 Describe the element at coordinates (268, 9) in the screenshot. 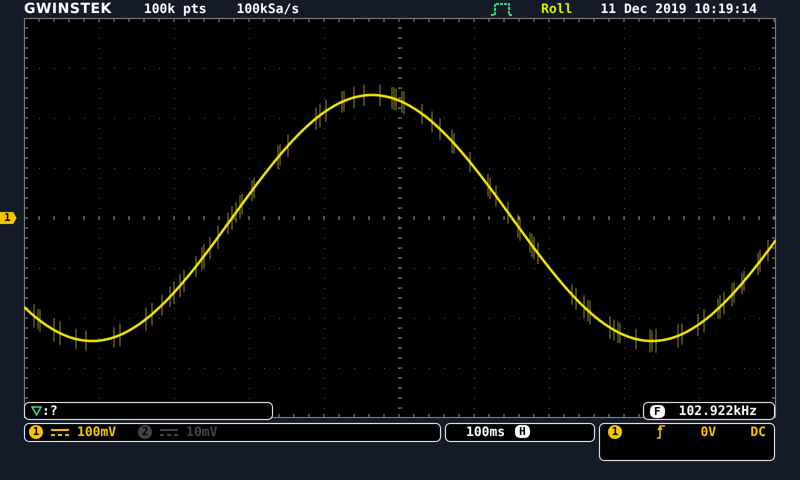

I see `sample-rate: 100kSa/s` at that location.